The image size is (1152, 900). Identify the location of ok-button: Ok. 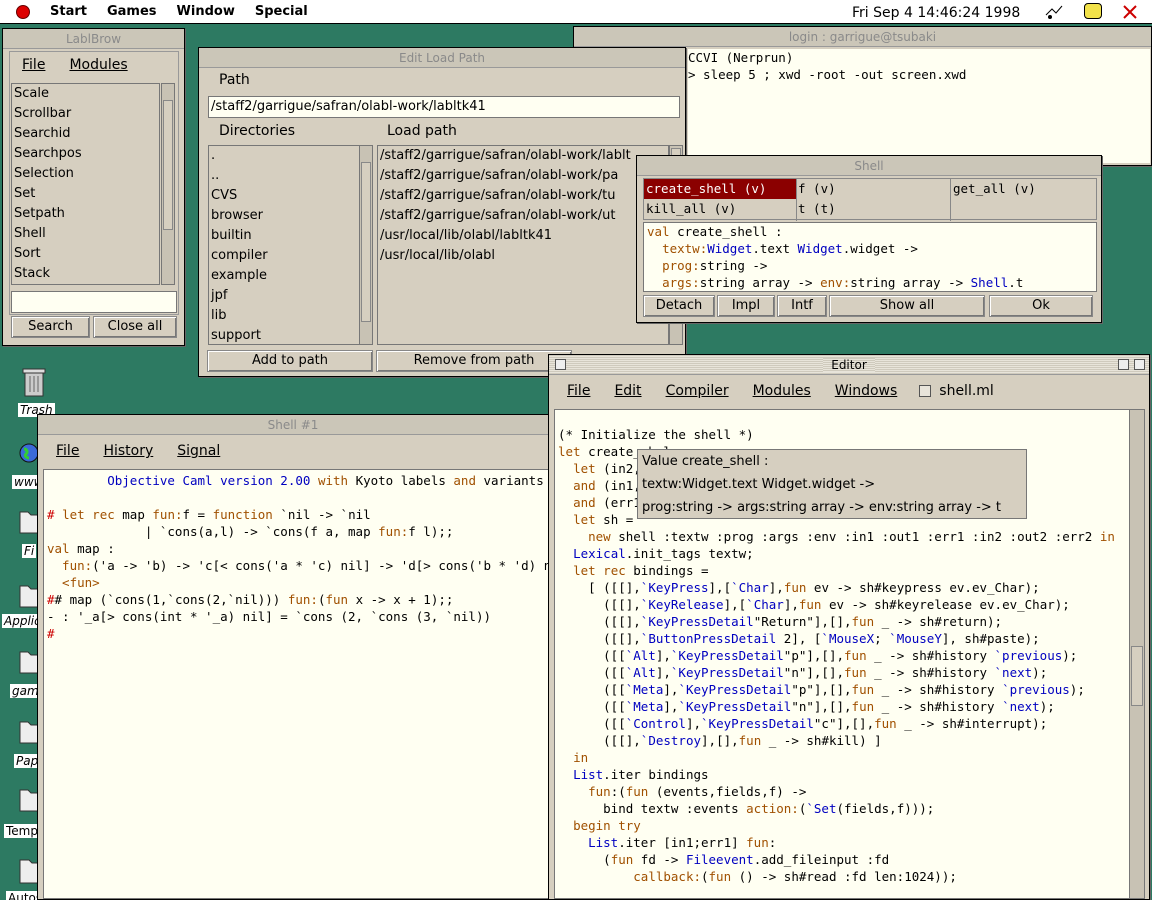
(1041, 306).